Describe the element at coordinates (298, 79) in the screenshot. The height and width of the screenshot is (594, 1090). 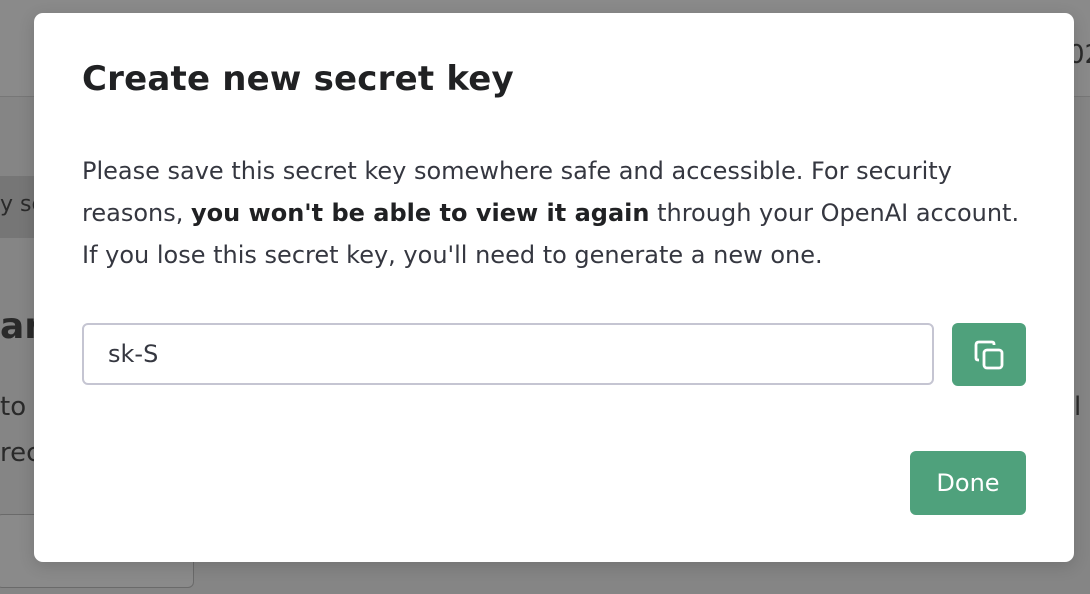
I see `dialog-title: Create new secret key` at that location.